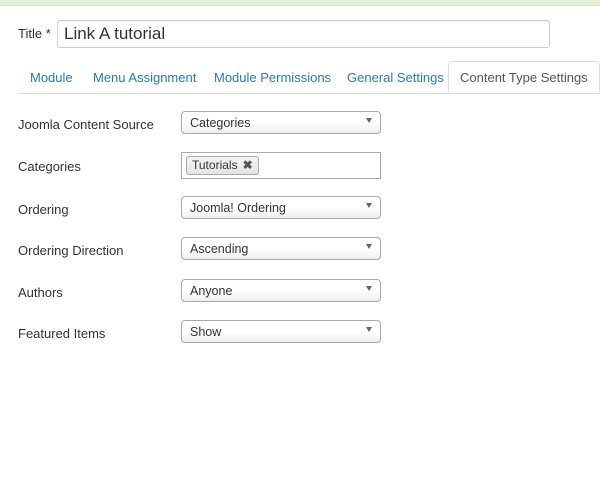 This screenshot has width=600, height=500. I want to click on tab-module: Module, so click(51, 77).